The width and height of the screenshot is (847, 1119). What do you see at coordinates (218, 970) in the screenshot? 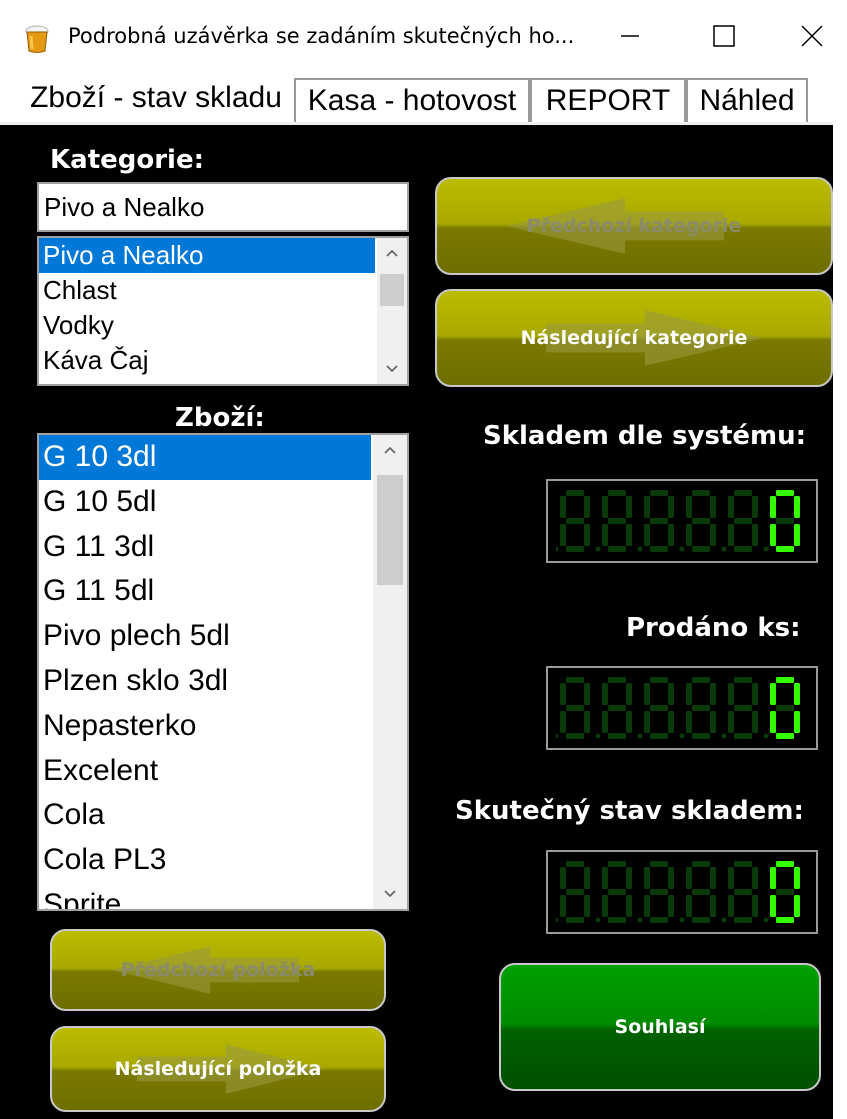
I see `prev-item-button: Předchozí položka` at bounding box center [218, 970].